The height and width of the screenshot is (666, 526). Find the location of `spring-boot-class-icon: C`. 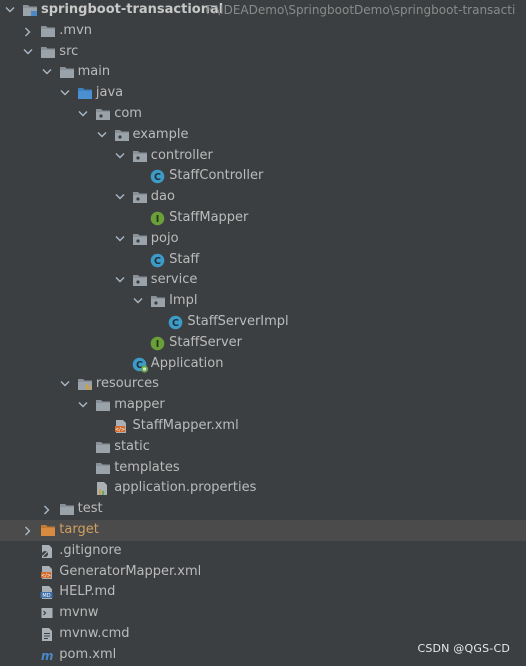

spring-boot-class-icon: C is located at coordinates (140, 365).